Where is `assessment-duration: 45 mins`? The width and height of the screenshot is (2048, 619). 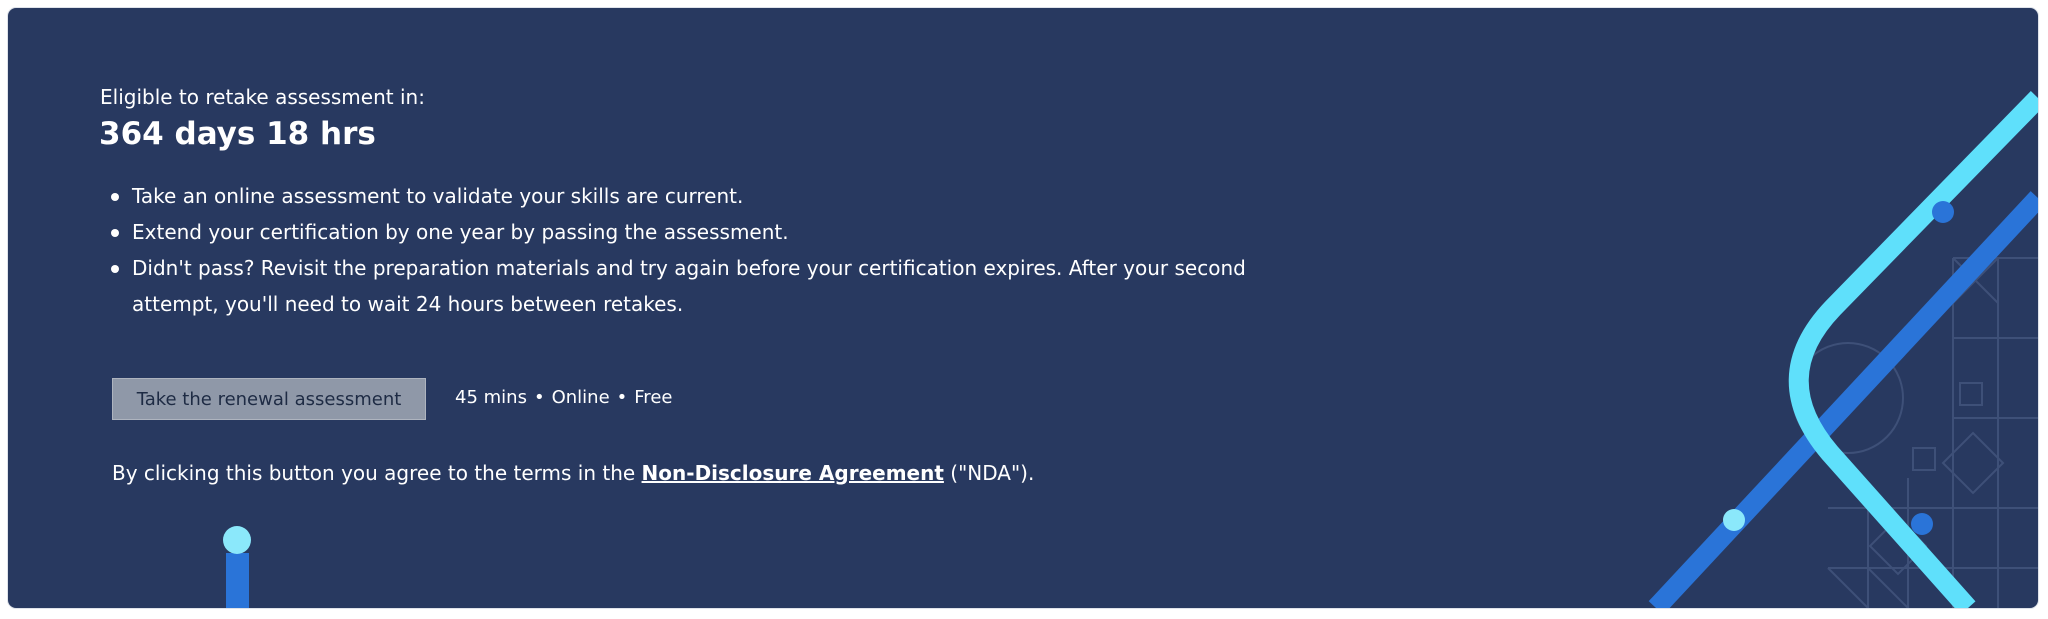
assessment-duration: 45 mins is located at coordinates (491, 397).